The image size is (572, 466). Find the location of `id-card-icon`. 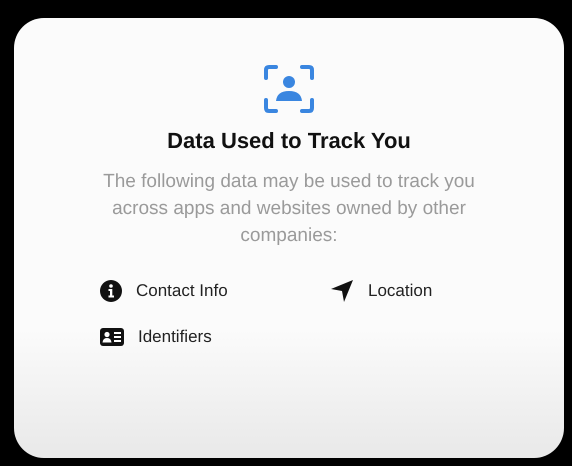

id-card-icon is located at coordinates (112, 337).